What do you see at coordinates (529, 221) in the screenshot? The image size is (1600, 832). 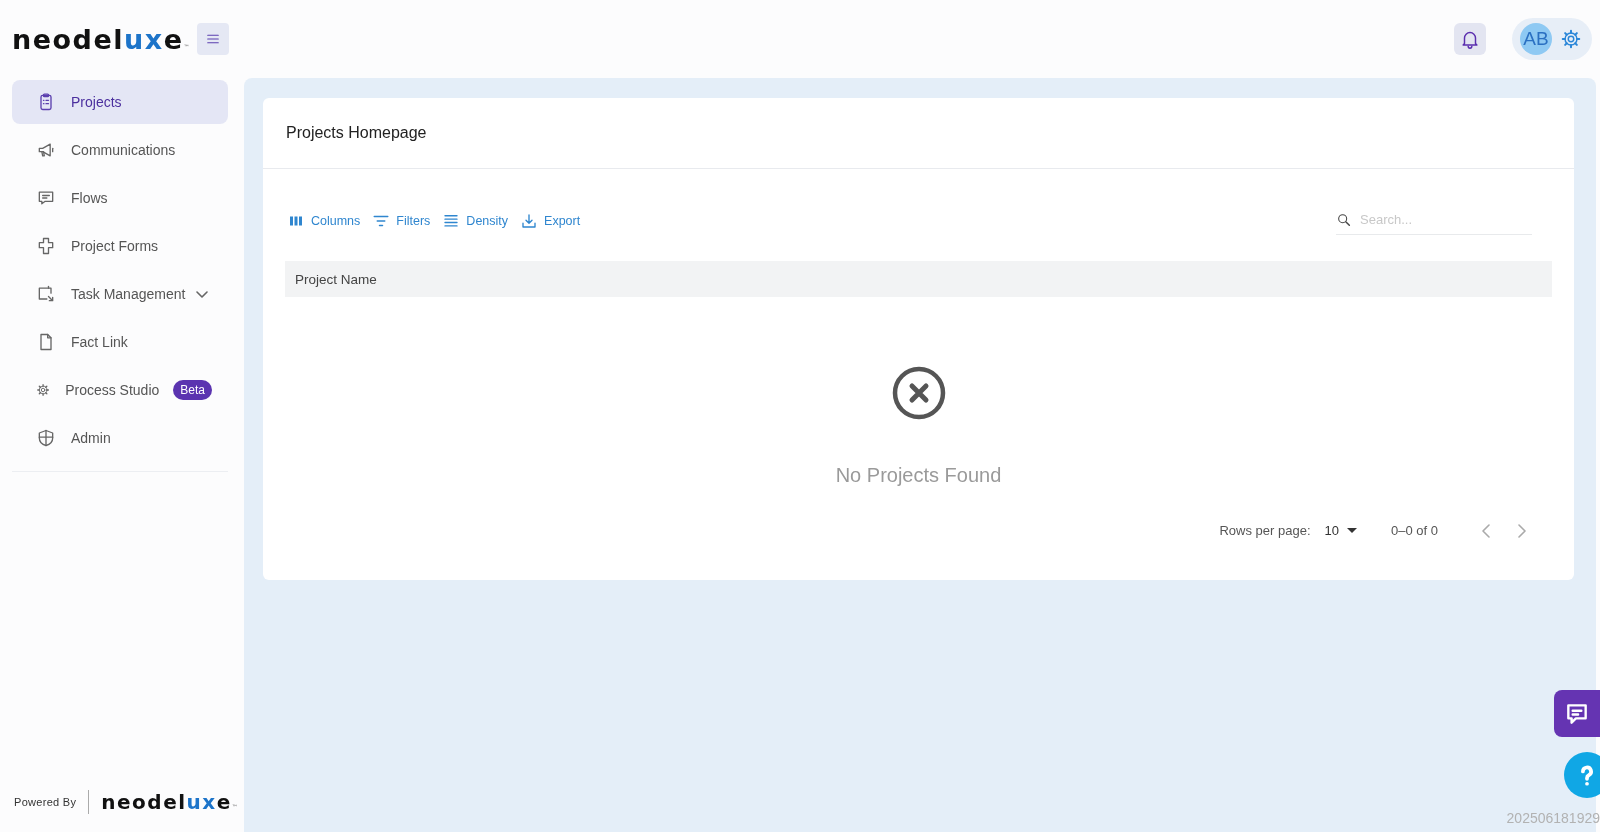 I see `download-icon` at bounding box center [529, 221].